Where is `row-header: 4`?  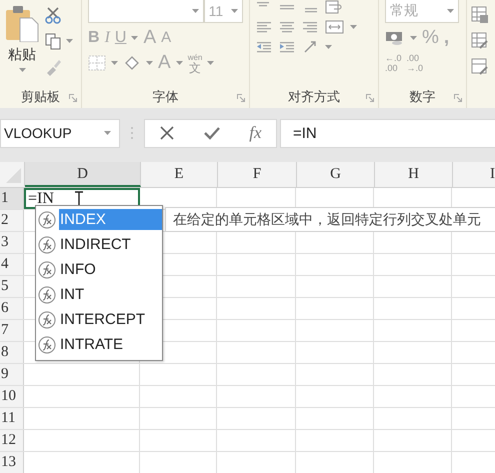 row-header: 4 is located at coordinates (12, 264).